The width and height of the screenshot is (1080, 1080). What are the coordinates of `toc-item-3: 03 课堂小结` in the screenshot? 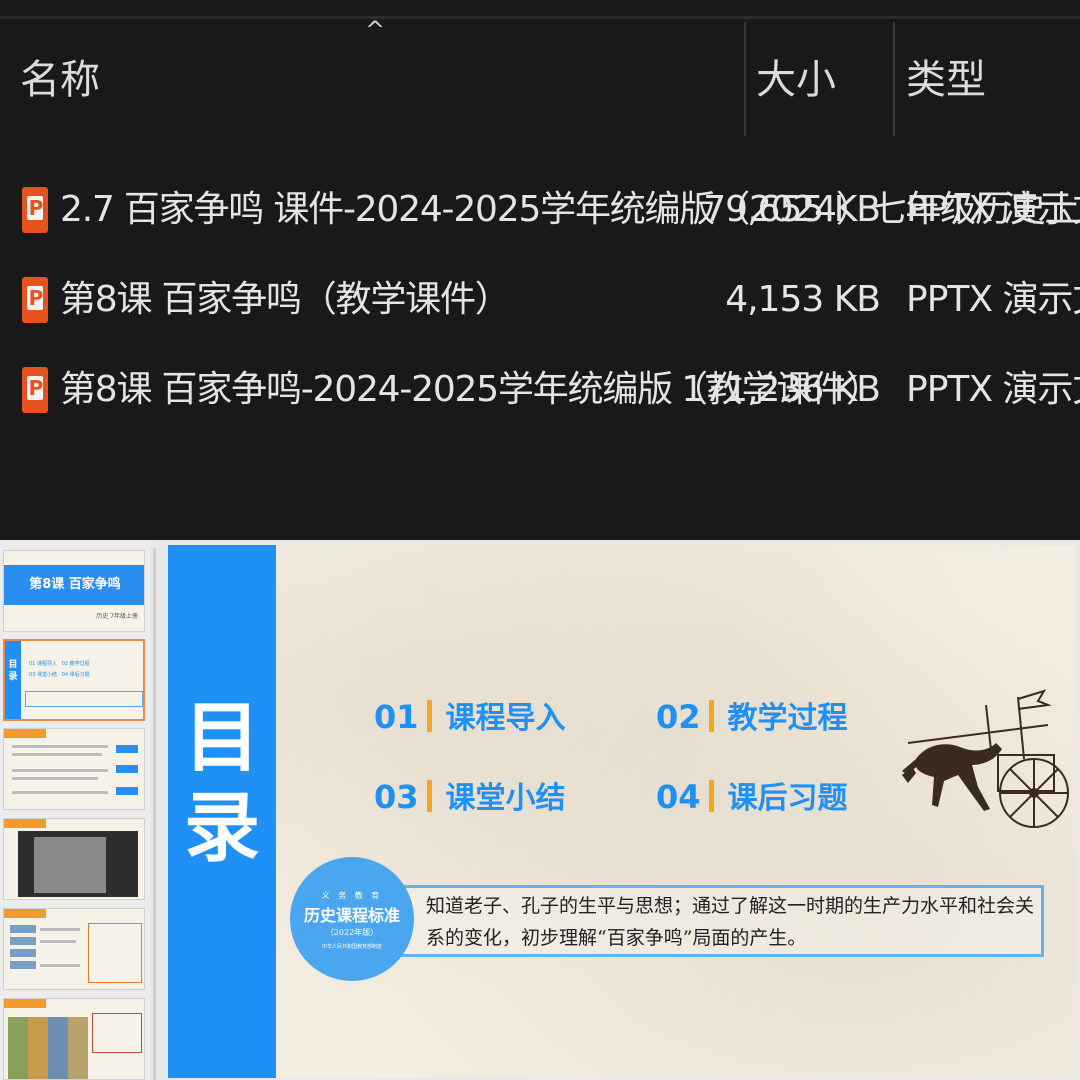 It's located at (470, 797).